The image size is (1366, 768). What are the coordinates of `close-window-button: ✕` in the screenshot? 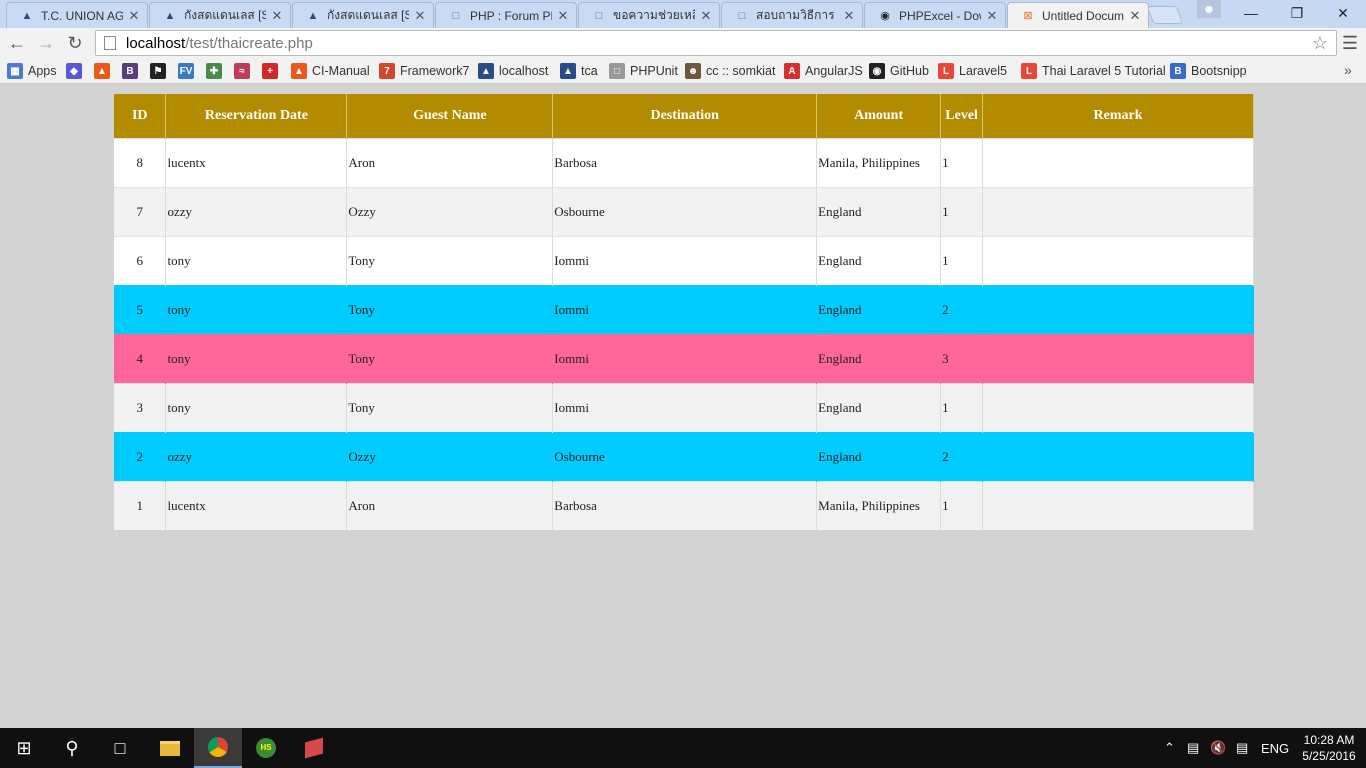 It's located at (1343, 13).